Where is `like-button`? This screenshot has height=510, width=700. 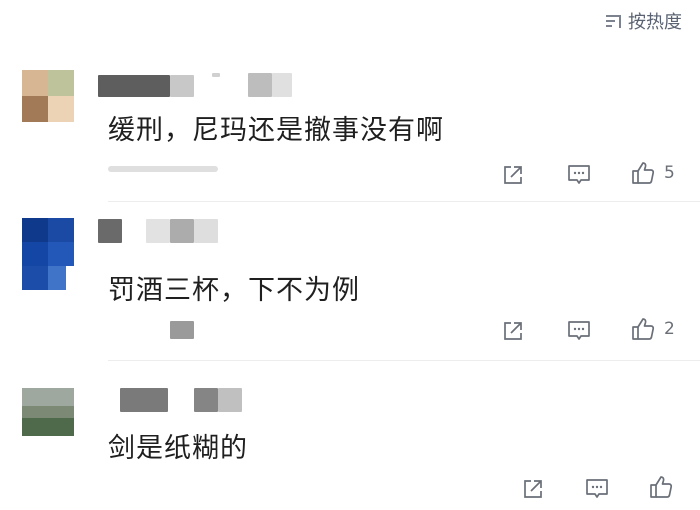 like-button is located at coordinates (661, 487).